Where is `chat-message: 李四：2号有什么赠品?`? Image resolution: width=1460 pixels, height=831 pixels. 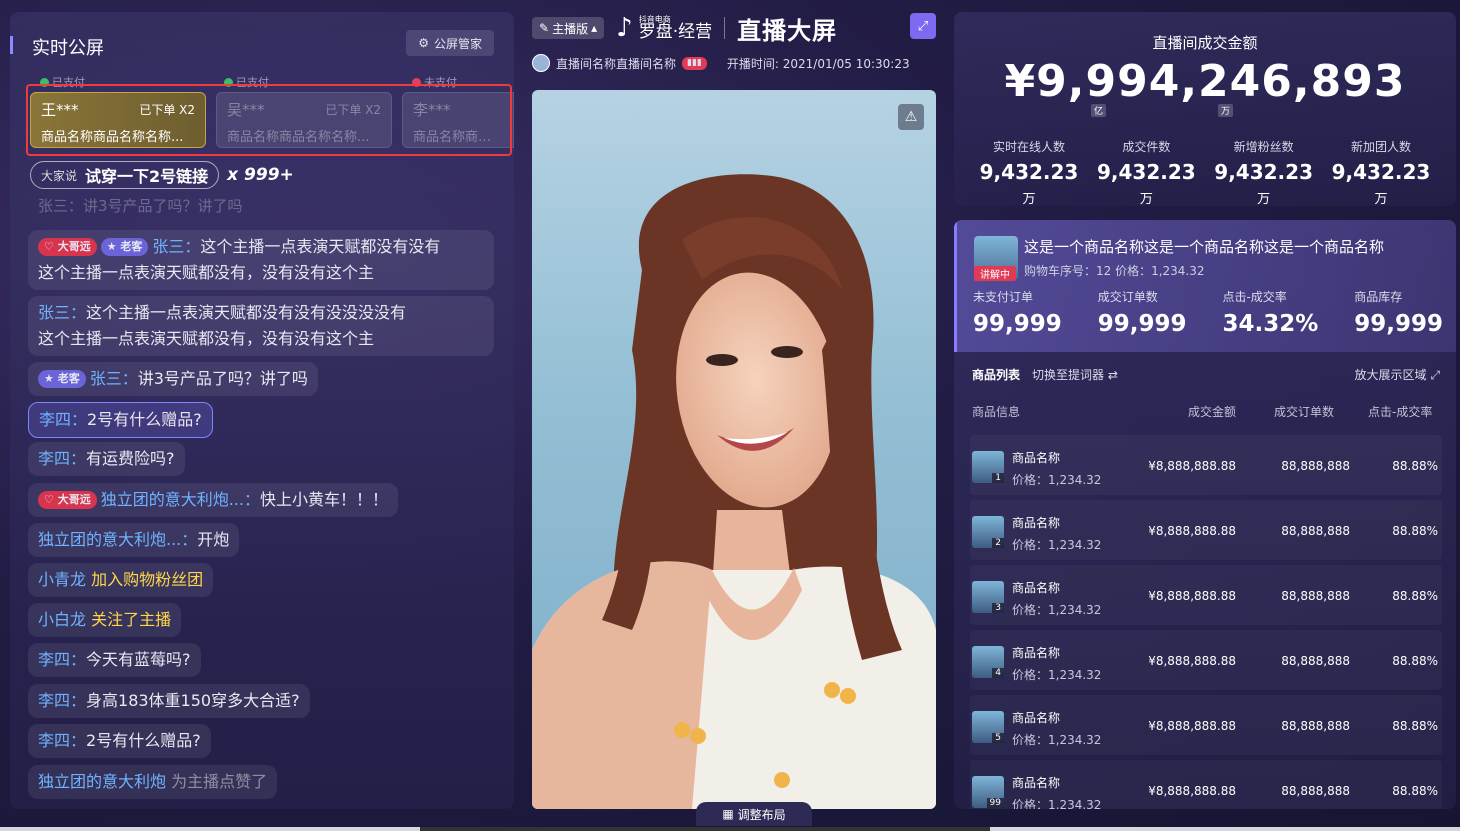
chat-message: 李四：2号有什么赠品? is located at coordinates (119, 741).